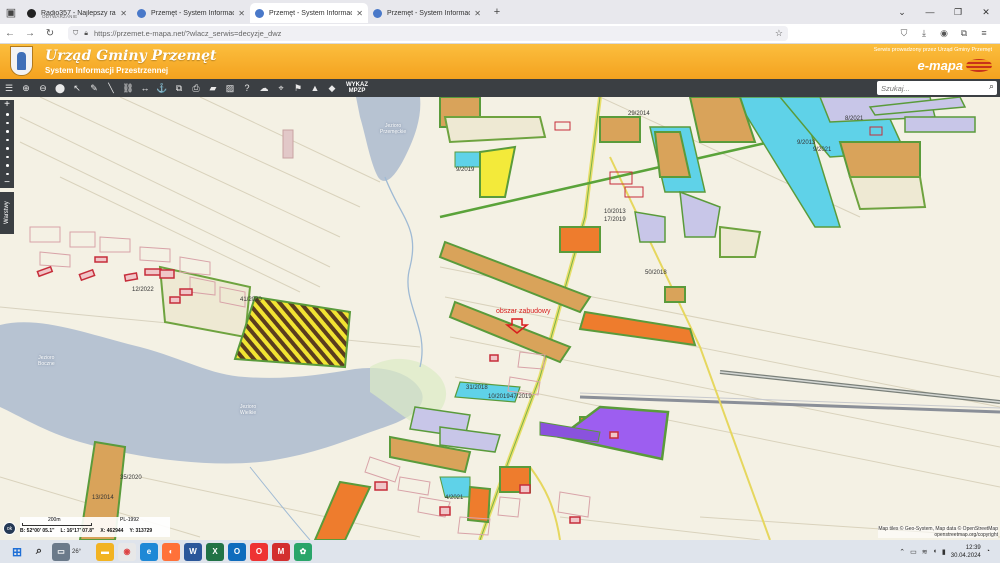  I want to click on parcel-hatched, so click(292, 332).